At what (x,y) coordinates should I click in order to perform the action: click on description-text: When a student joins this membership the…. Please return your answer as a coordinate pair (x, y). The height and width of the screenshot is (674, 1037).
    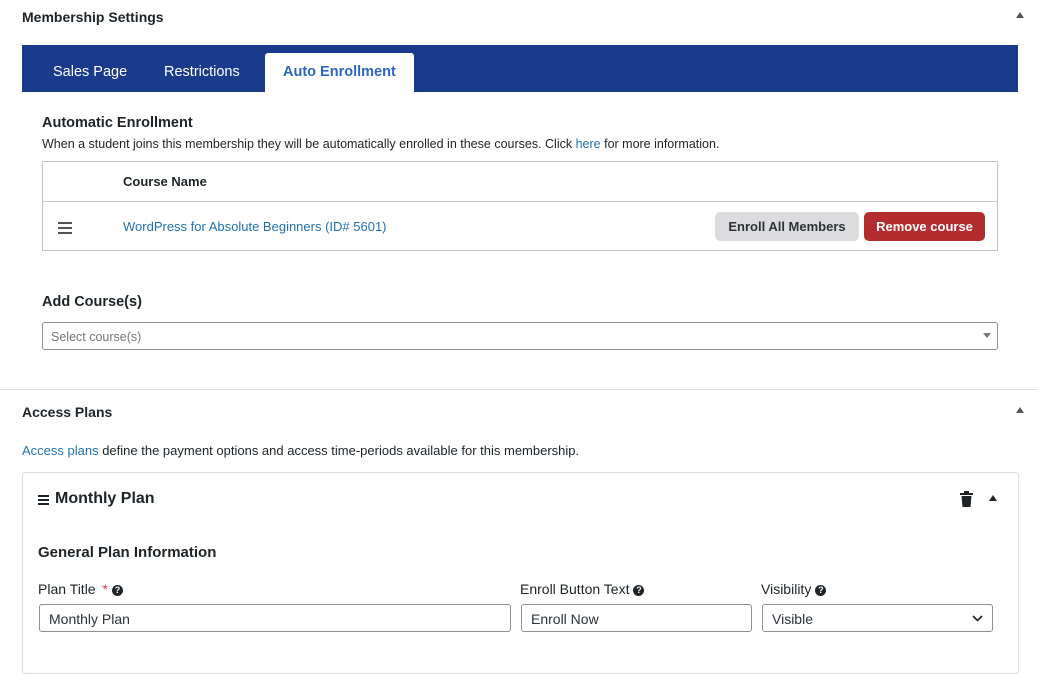
    Looking at the image, I should click on (309, 144).